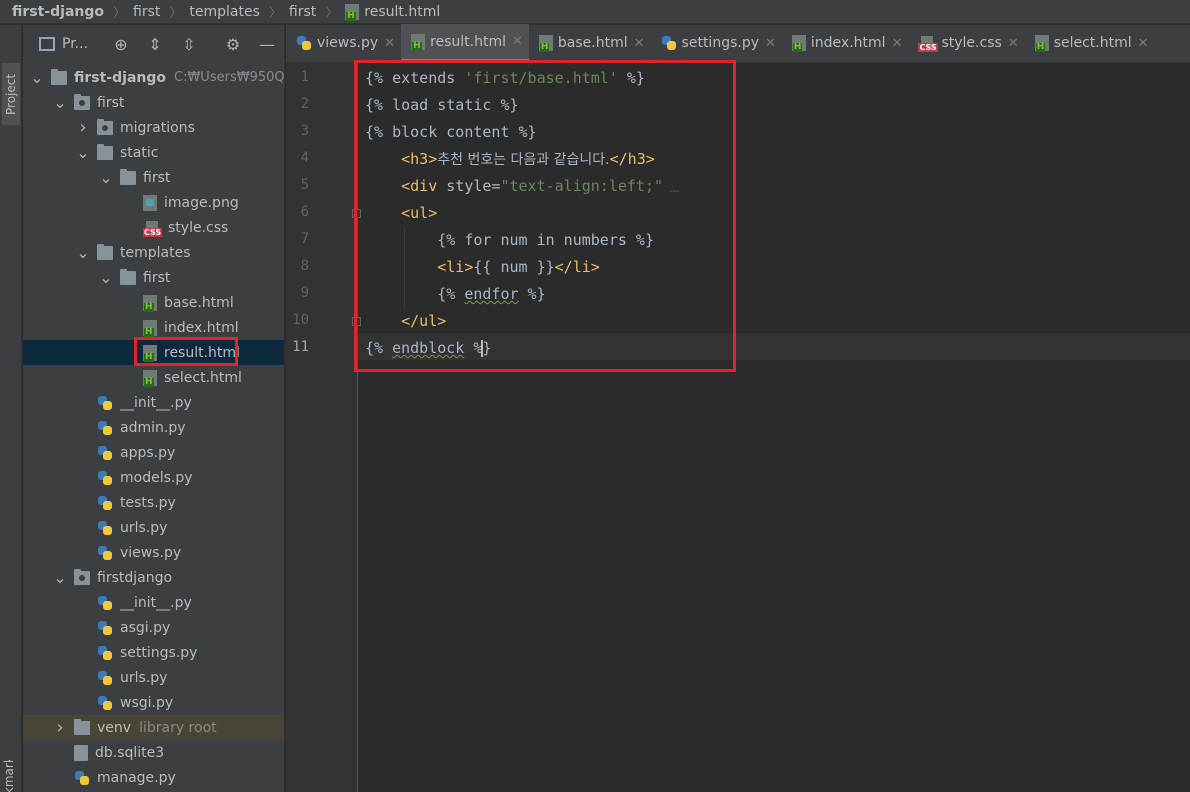 The image size is (1190, 792). Describe the element at coordinates (189, 44) in the screenshot. I see `collapse-all-icon: ⇳` at that location.